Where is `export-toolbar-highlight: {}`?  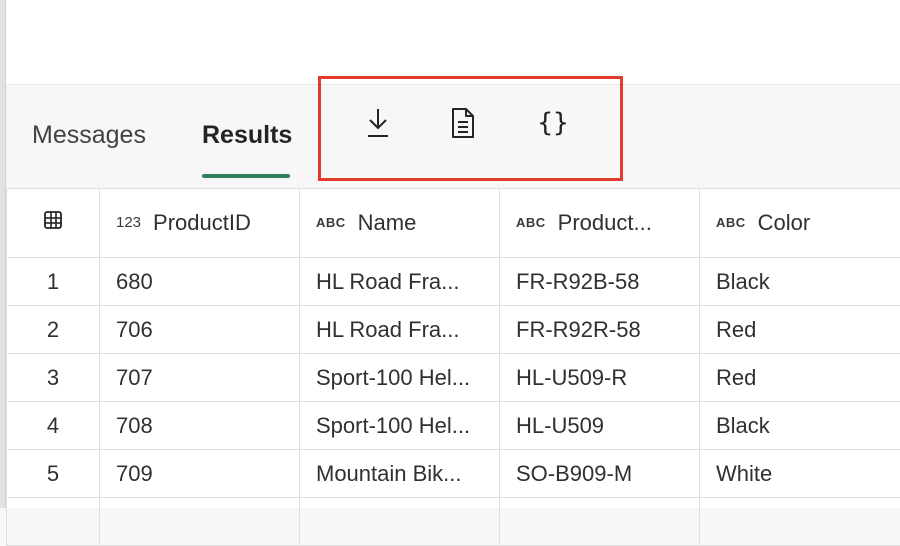 export-toolbar-highlight: {} is located at coordinates (470, 128).